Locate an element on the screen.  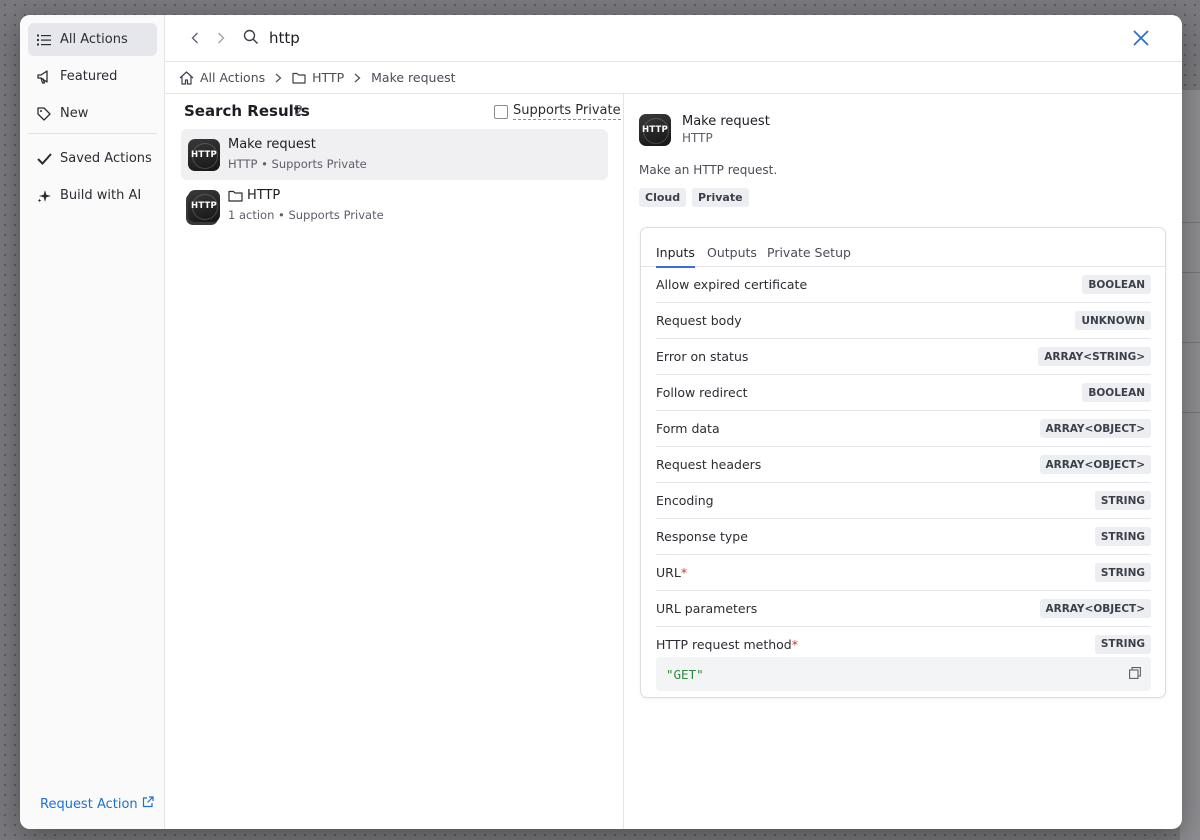
supports-private-label: Supports Private is located at coordinates (567, 111).